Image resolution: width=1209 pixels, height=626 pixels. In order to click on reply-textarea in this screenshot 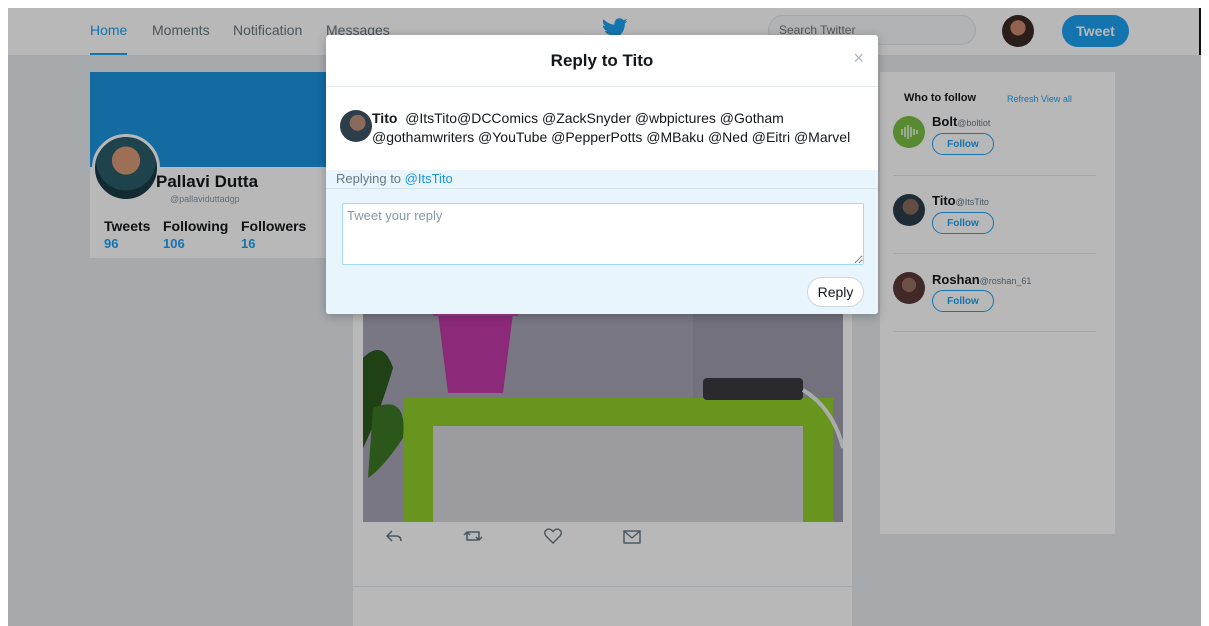, I will do `click(603, 234)`.